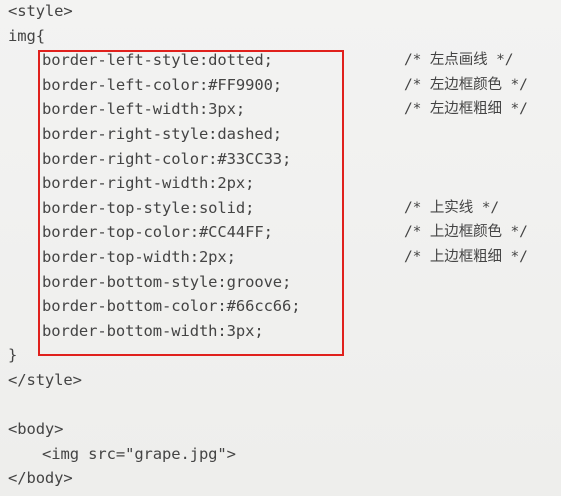 The width and height of the screenshot is (561, 496). Describe the element at coordinates (466, 257) in the screenshot. I see `code-comment: /* 上边框粗细 */` at that location.